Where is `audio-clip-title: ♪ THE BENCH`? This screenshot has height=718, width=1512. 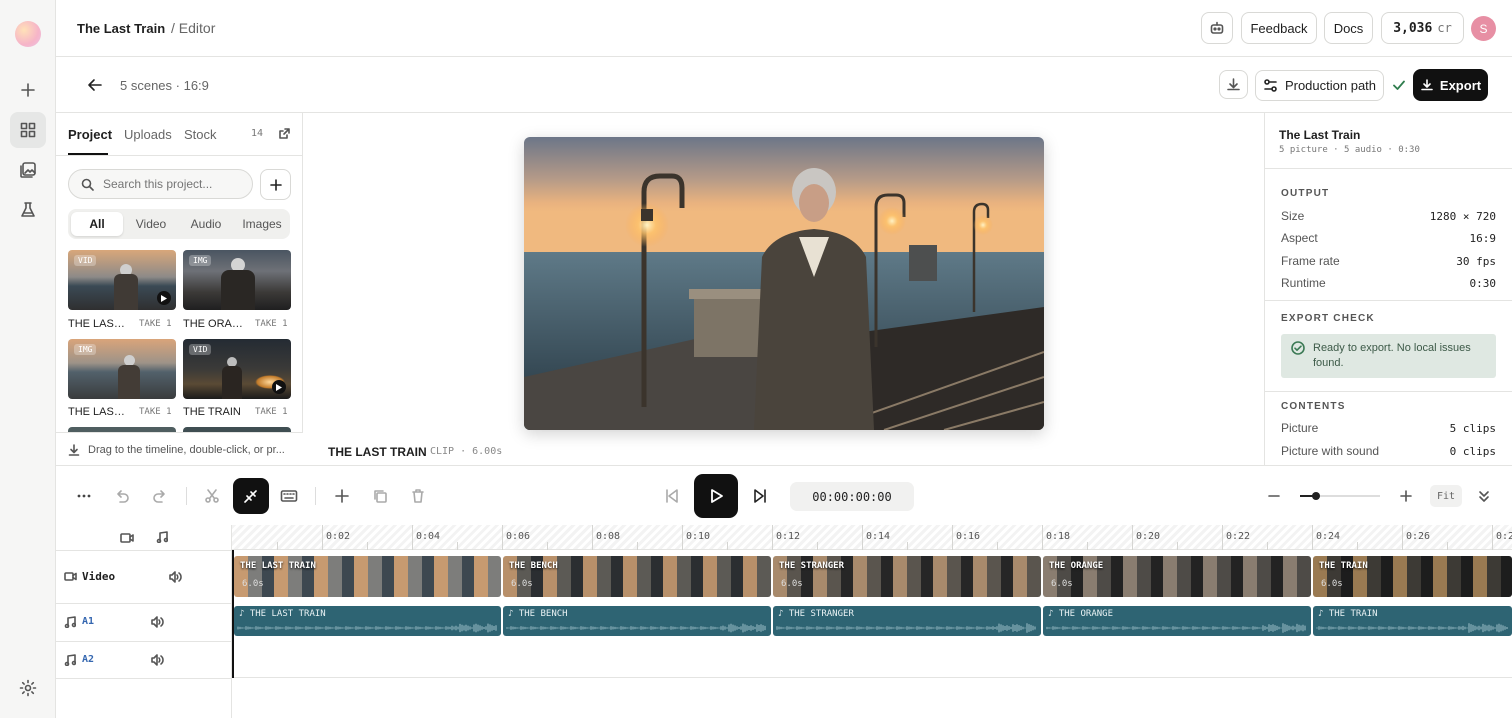 audio-clip-title: ♪ THE BENCH is located at coordinates (538, 614).